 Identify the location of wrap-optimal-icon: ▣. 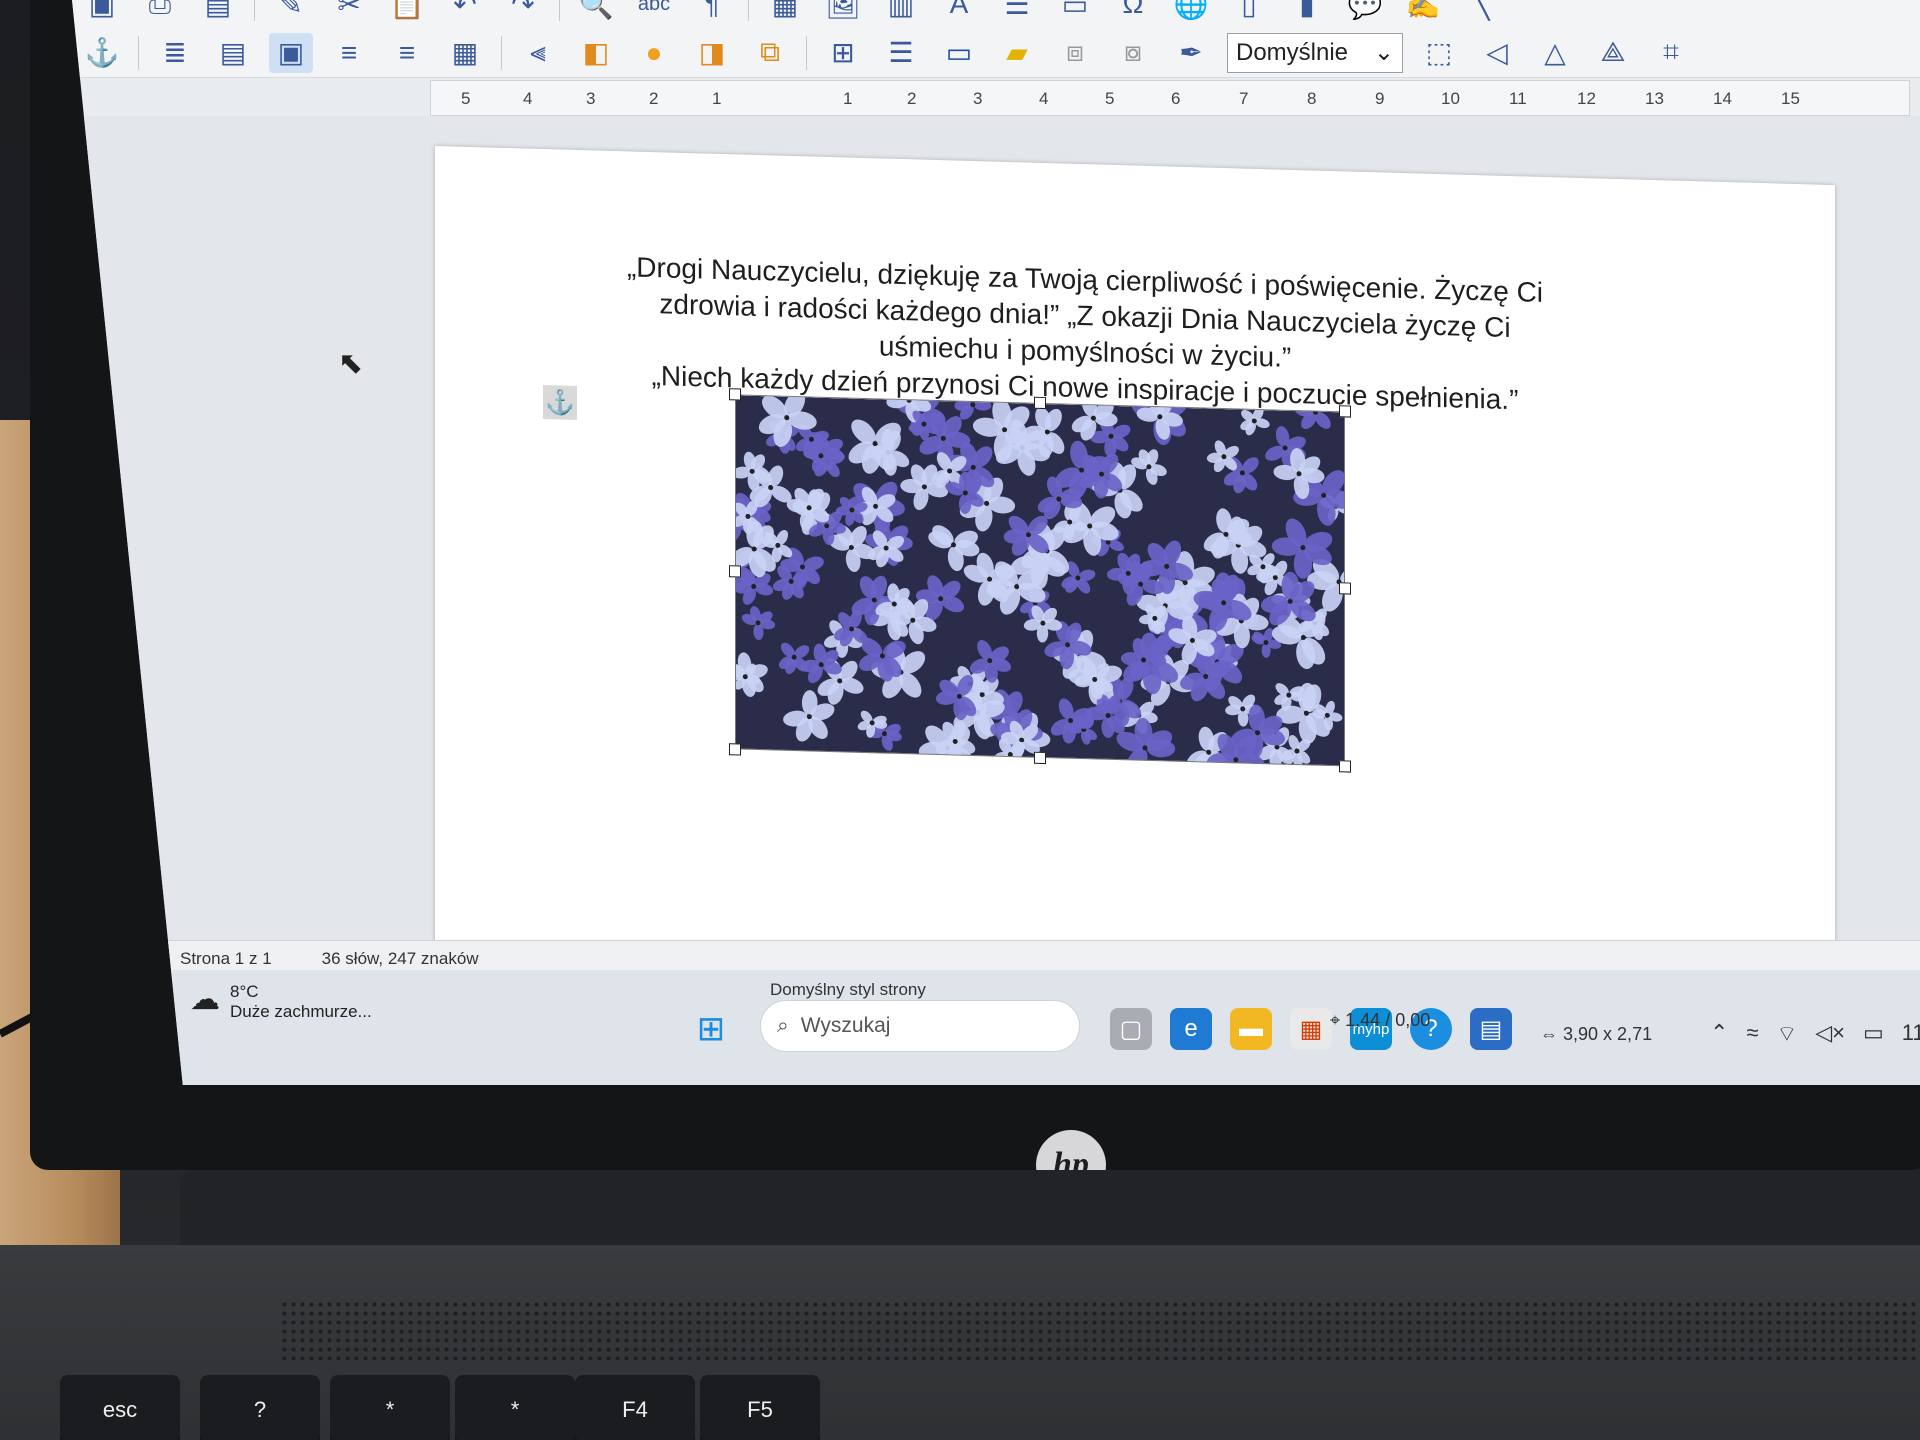
(291, 52).